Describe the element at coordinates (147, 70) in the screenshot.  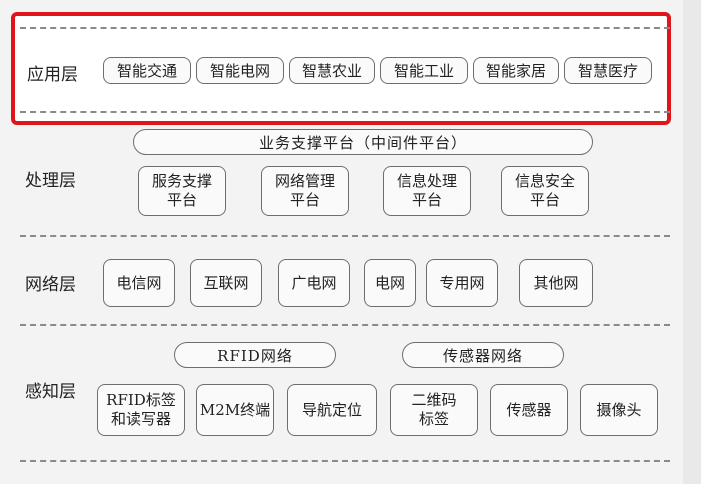
I see `app-smart-transport: 智能交通` at that location.